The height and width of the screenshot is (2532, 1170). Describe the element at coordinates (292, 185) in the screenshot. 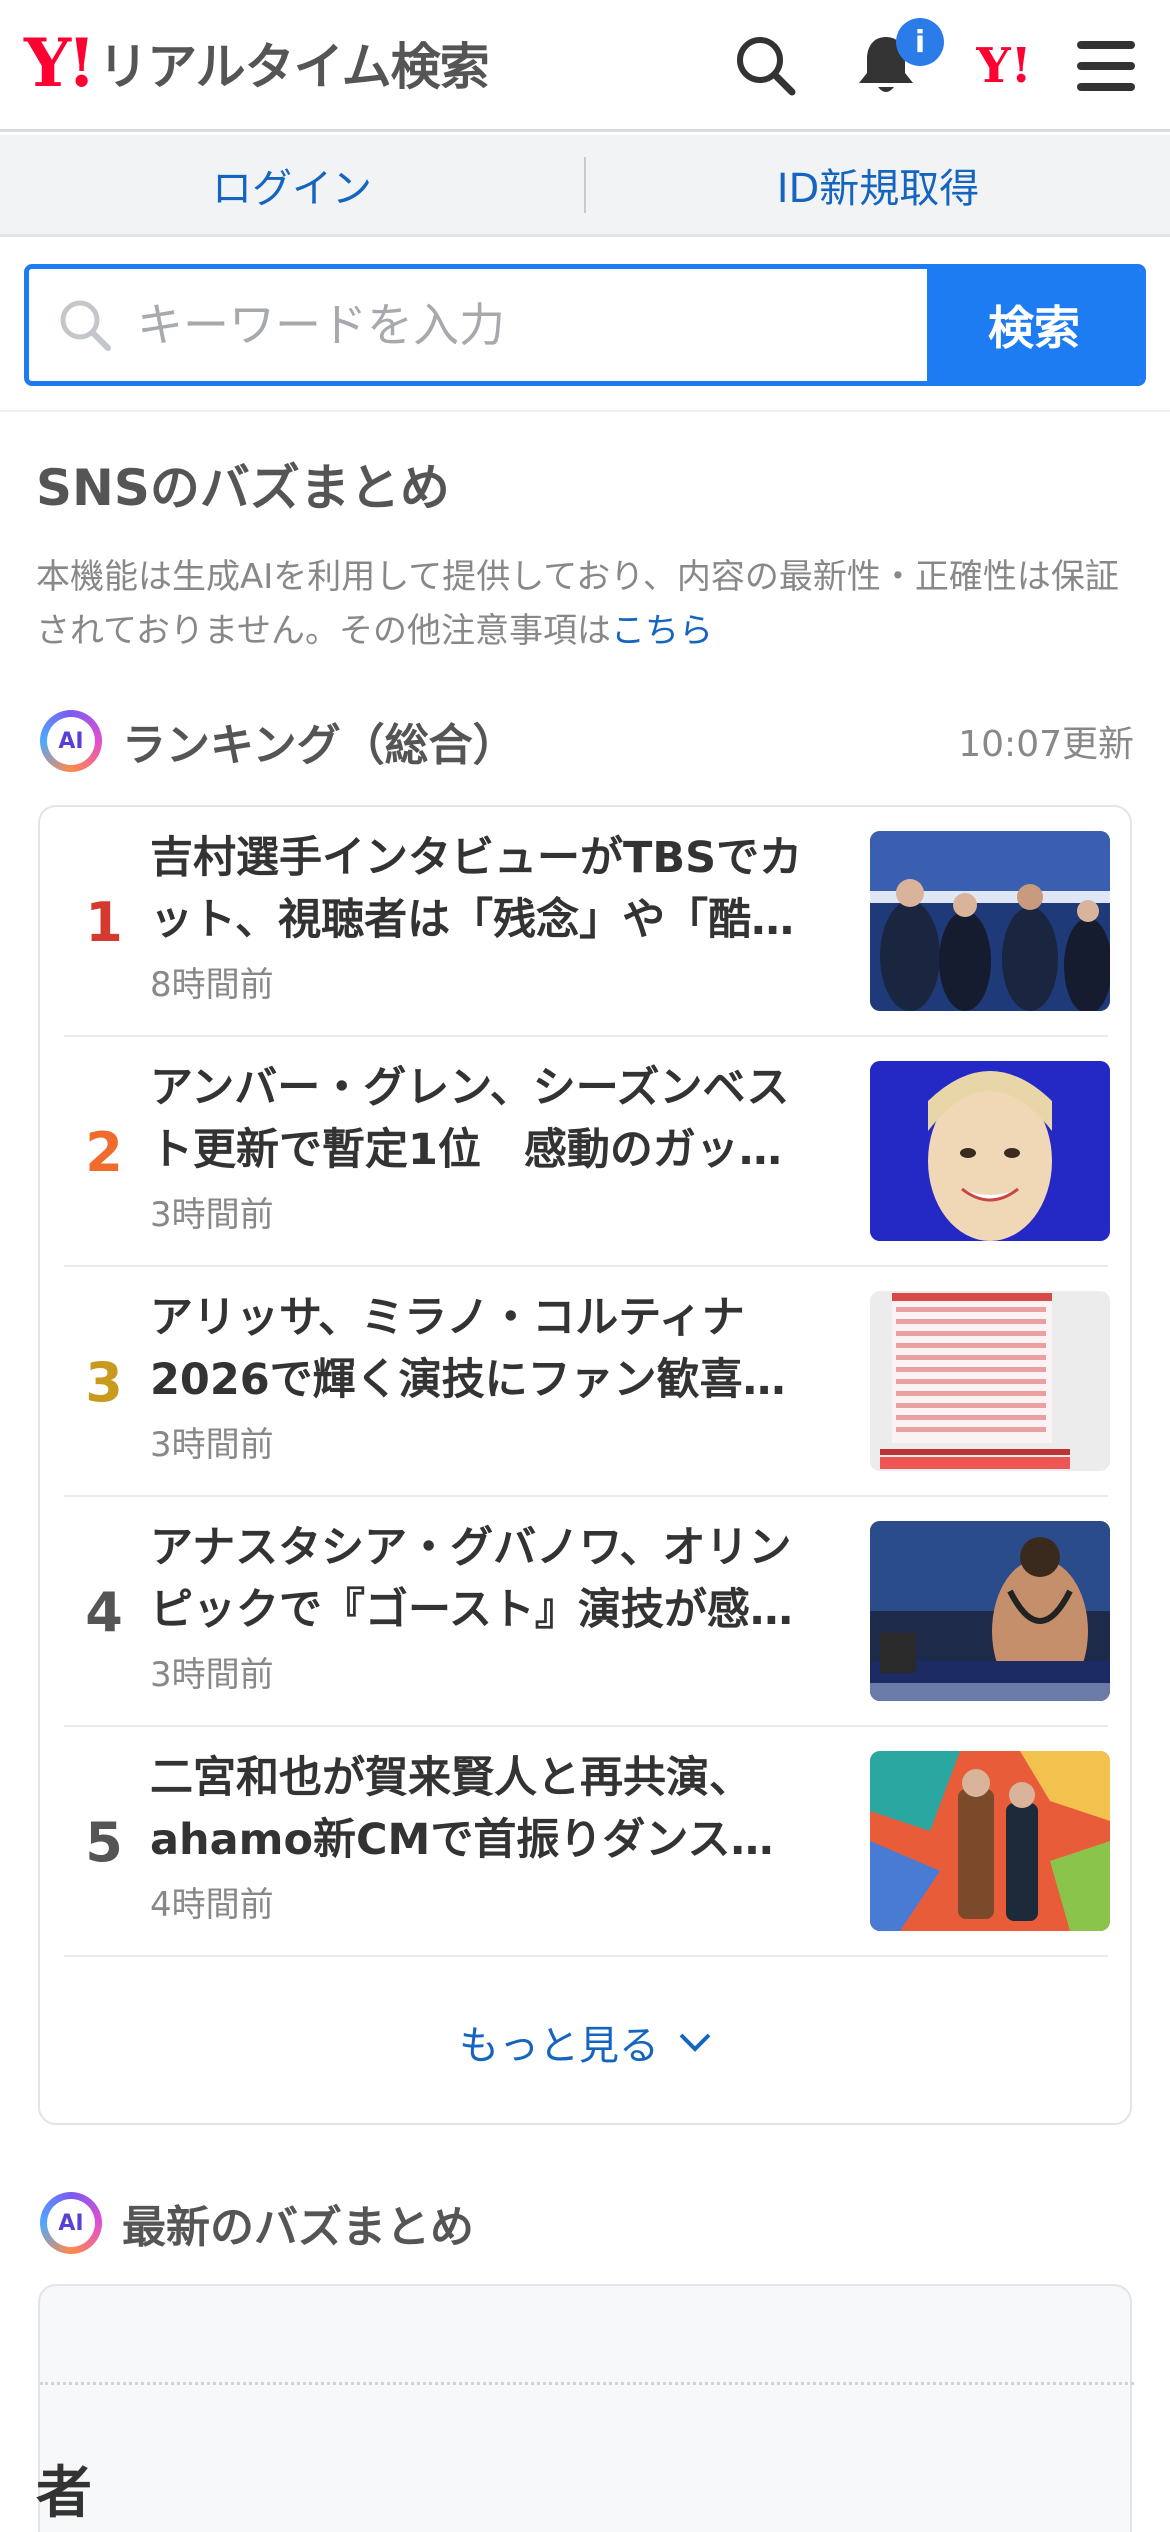

I see `login-link: ログイン` at that location.